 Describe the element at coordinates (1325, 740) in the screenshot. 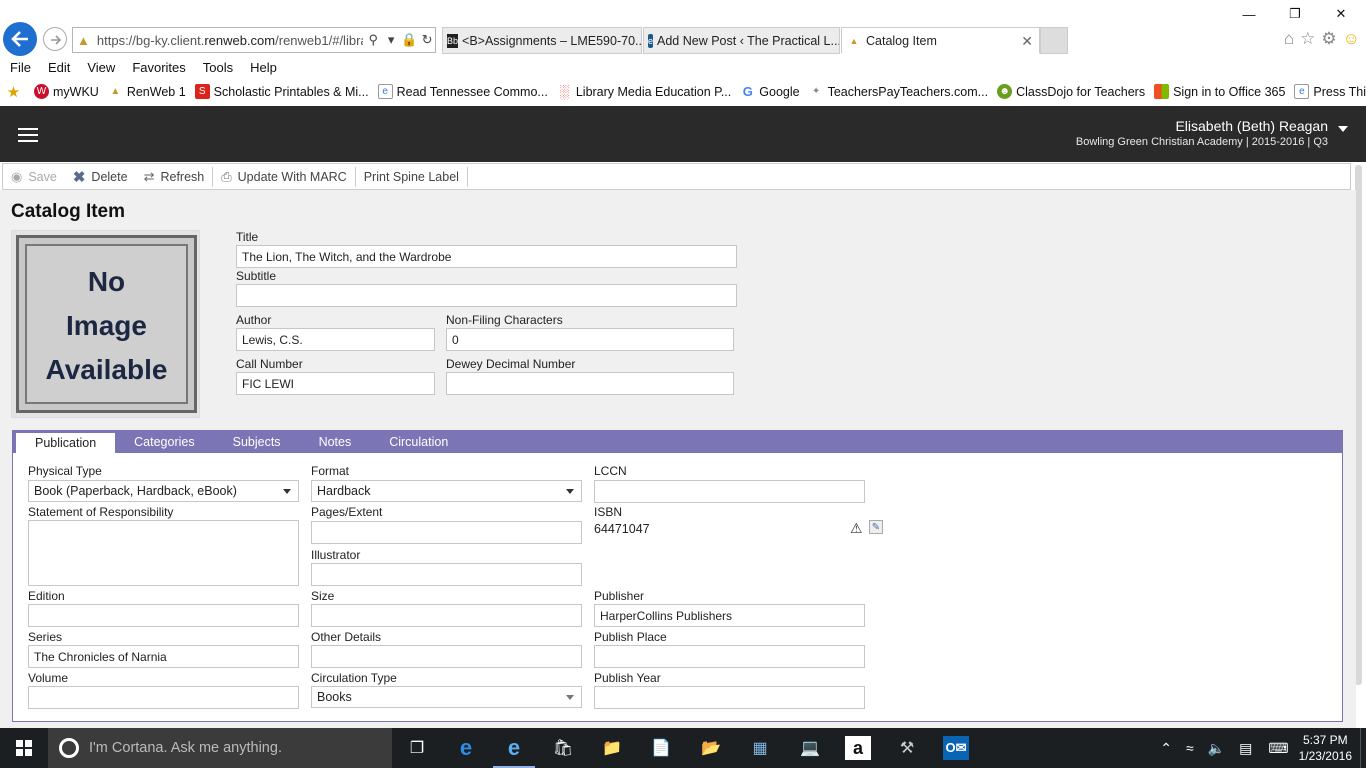

I see `clock-time: 5:37 PM` at that location.